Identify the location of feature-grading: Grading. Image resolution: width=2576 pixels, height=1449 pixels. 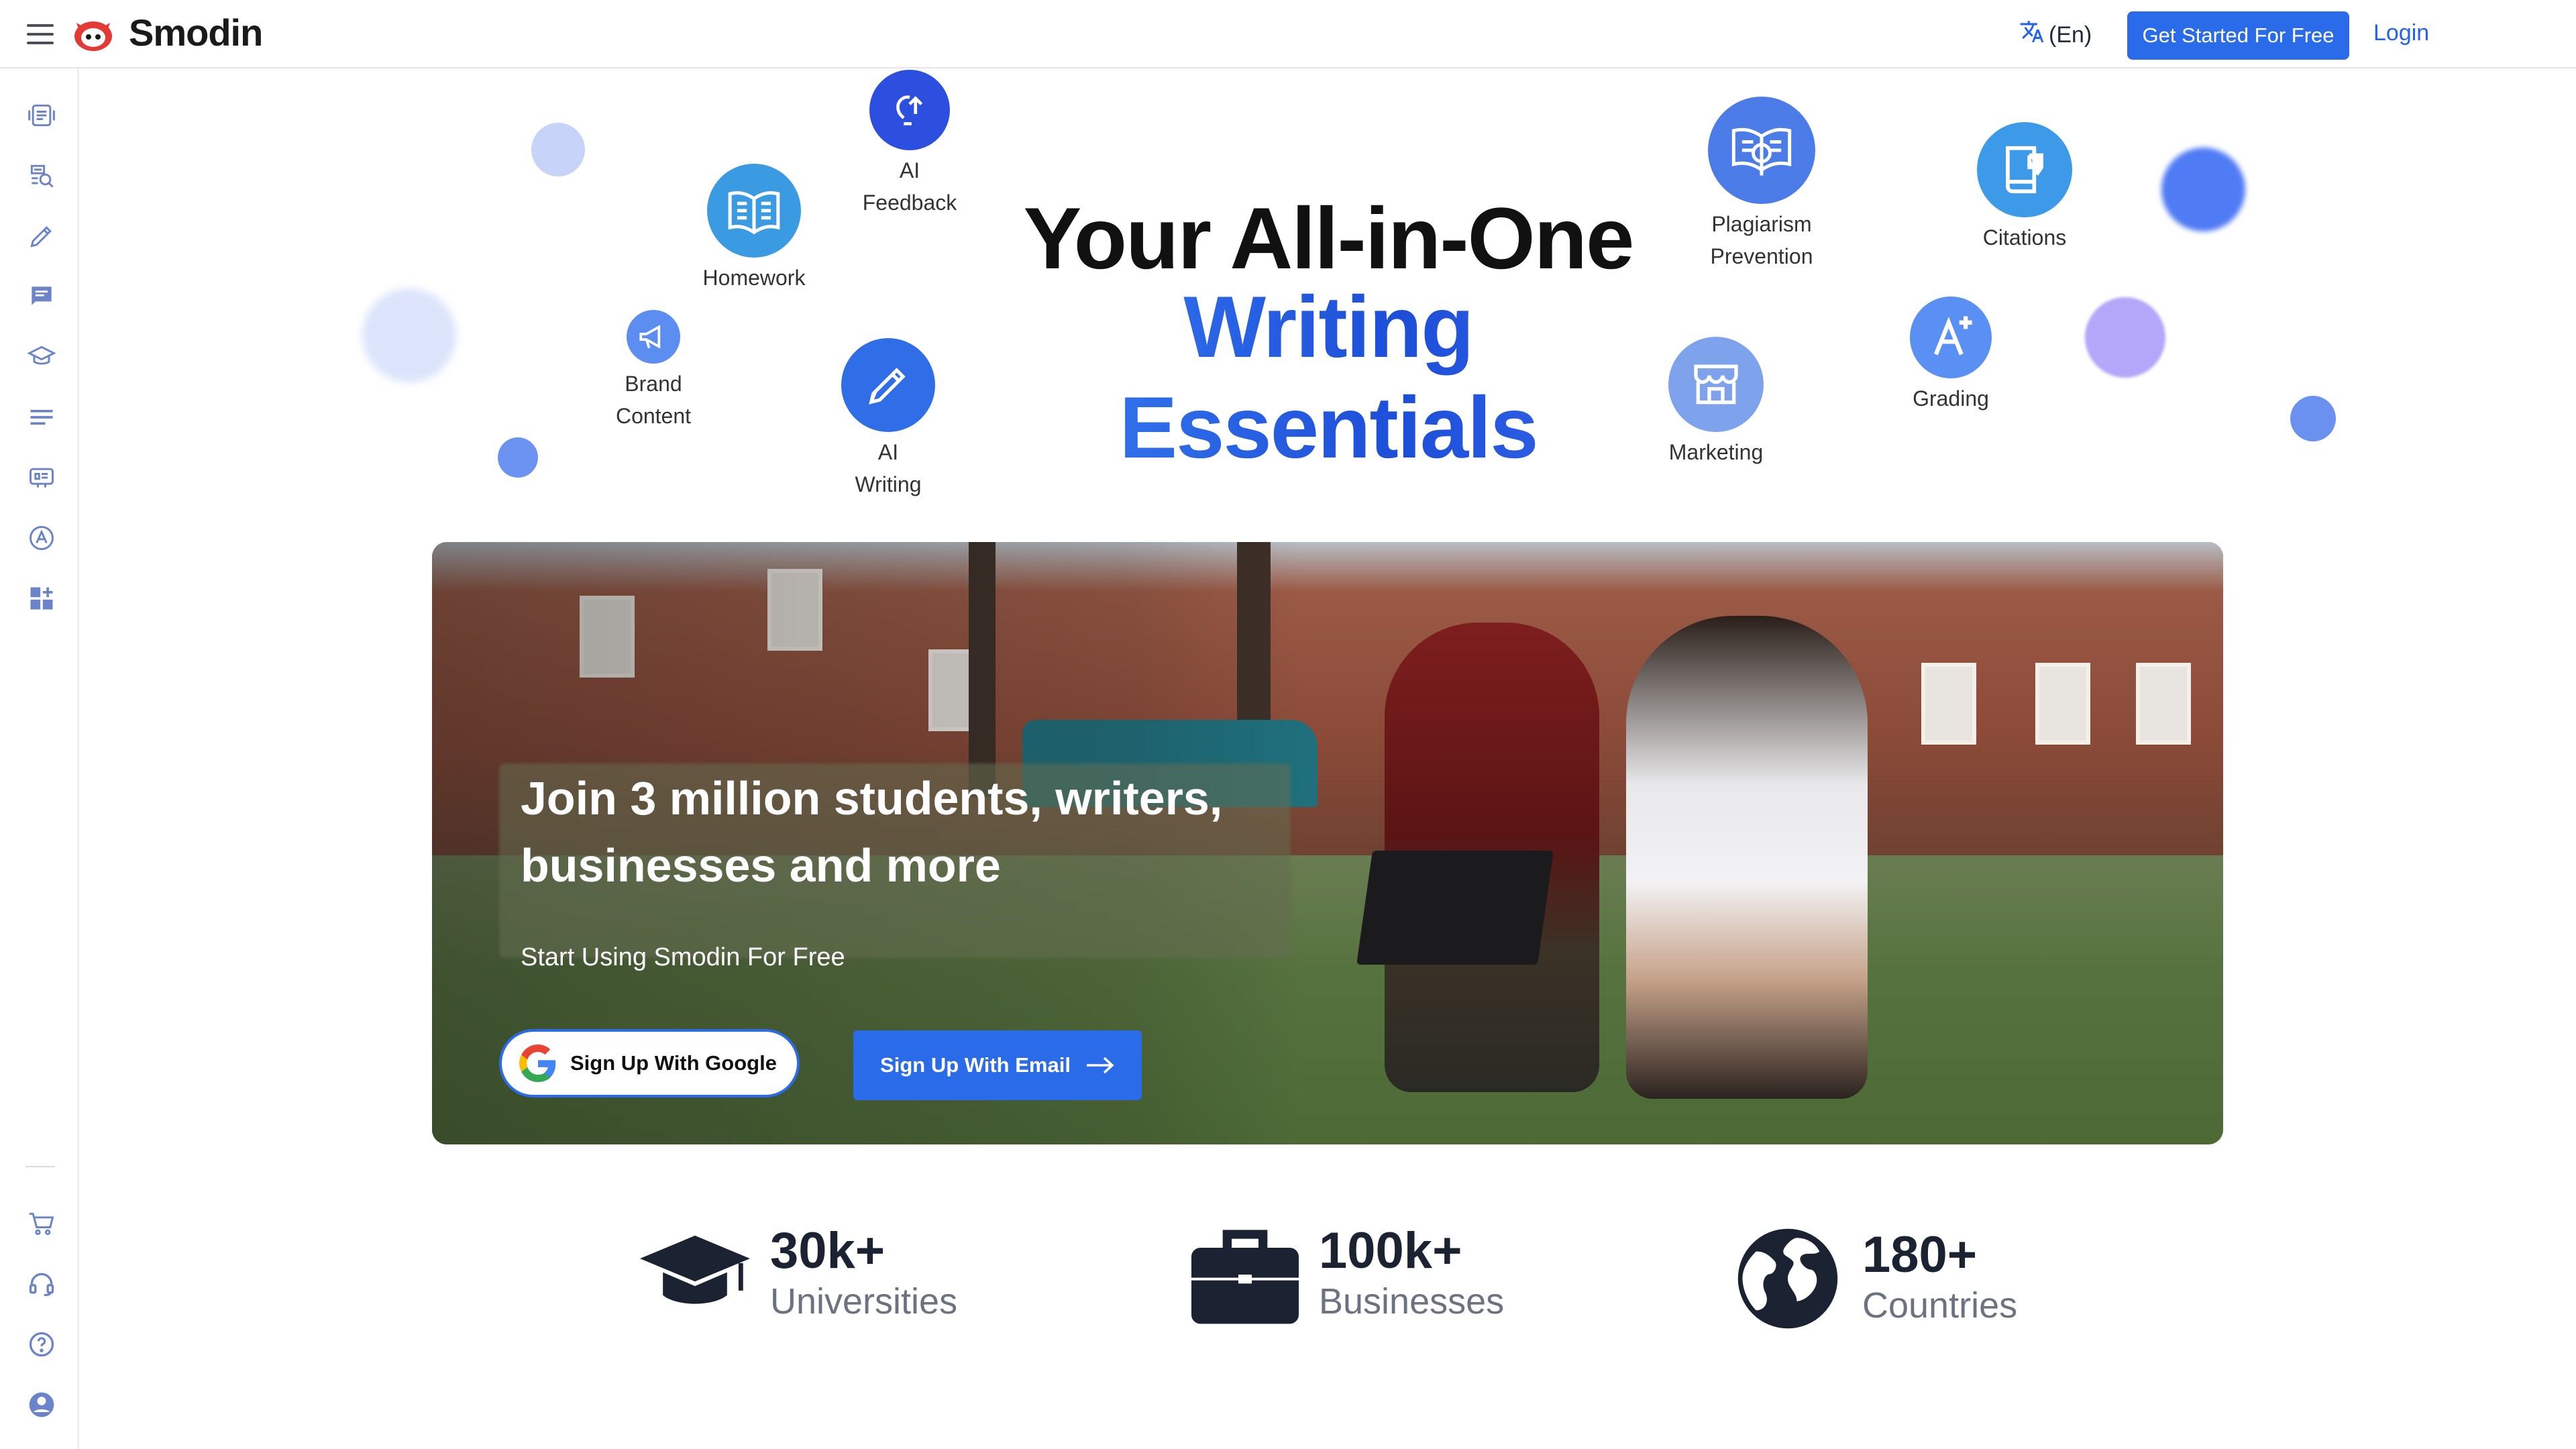
(1951, 356).